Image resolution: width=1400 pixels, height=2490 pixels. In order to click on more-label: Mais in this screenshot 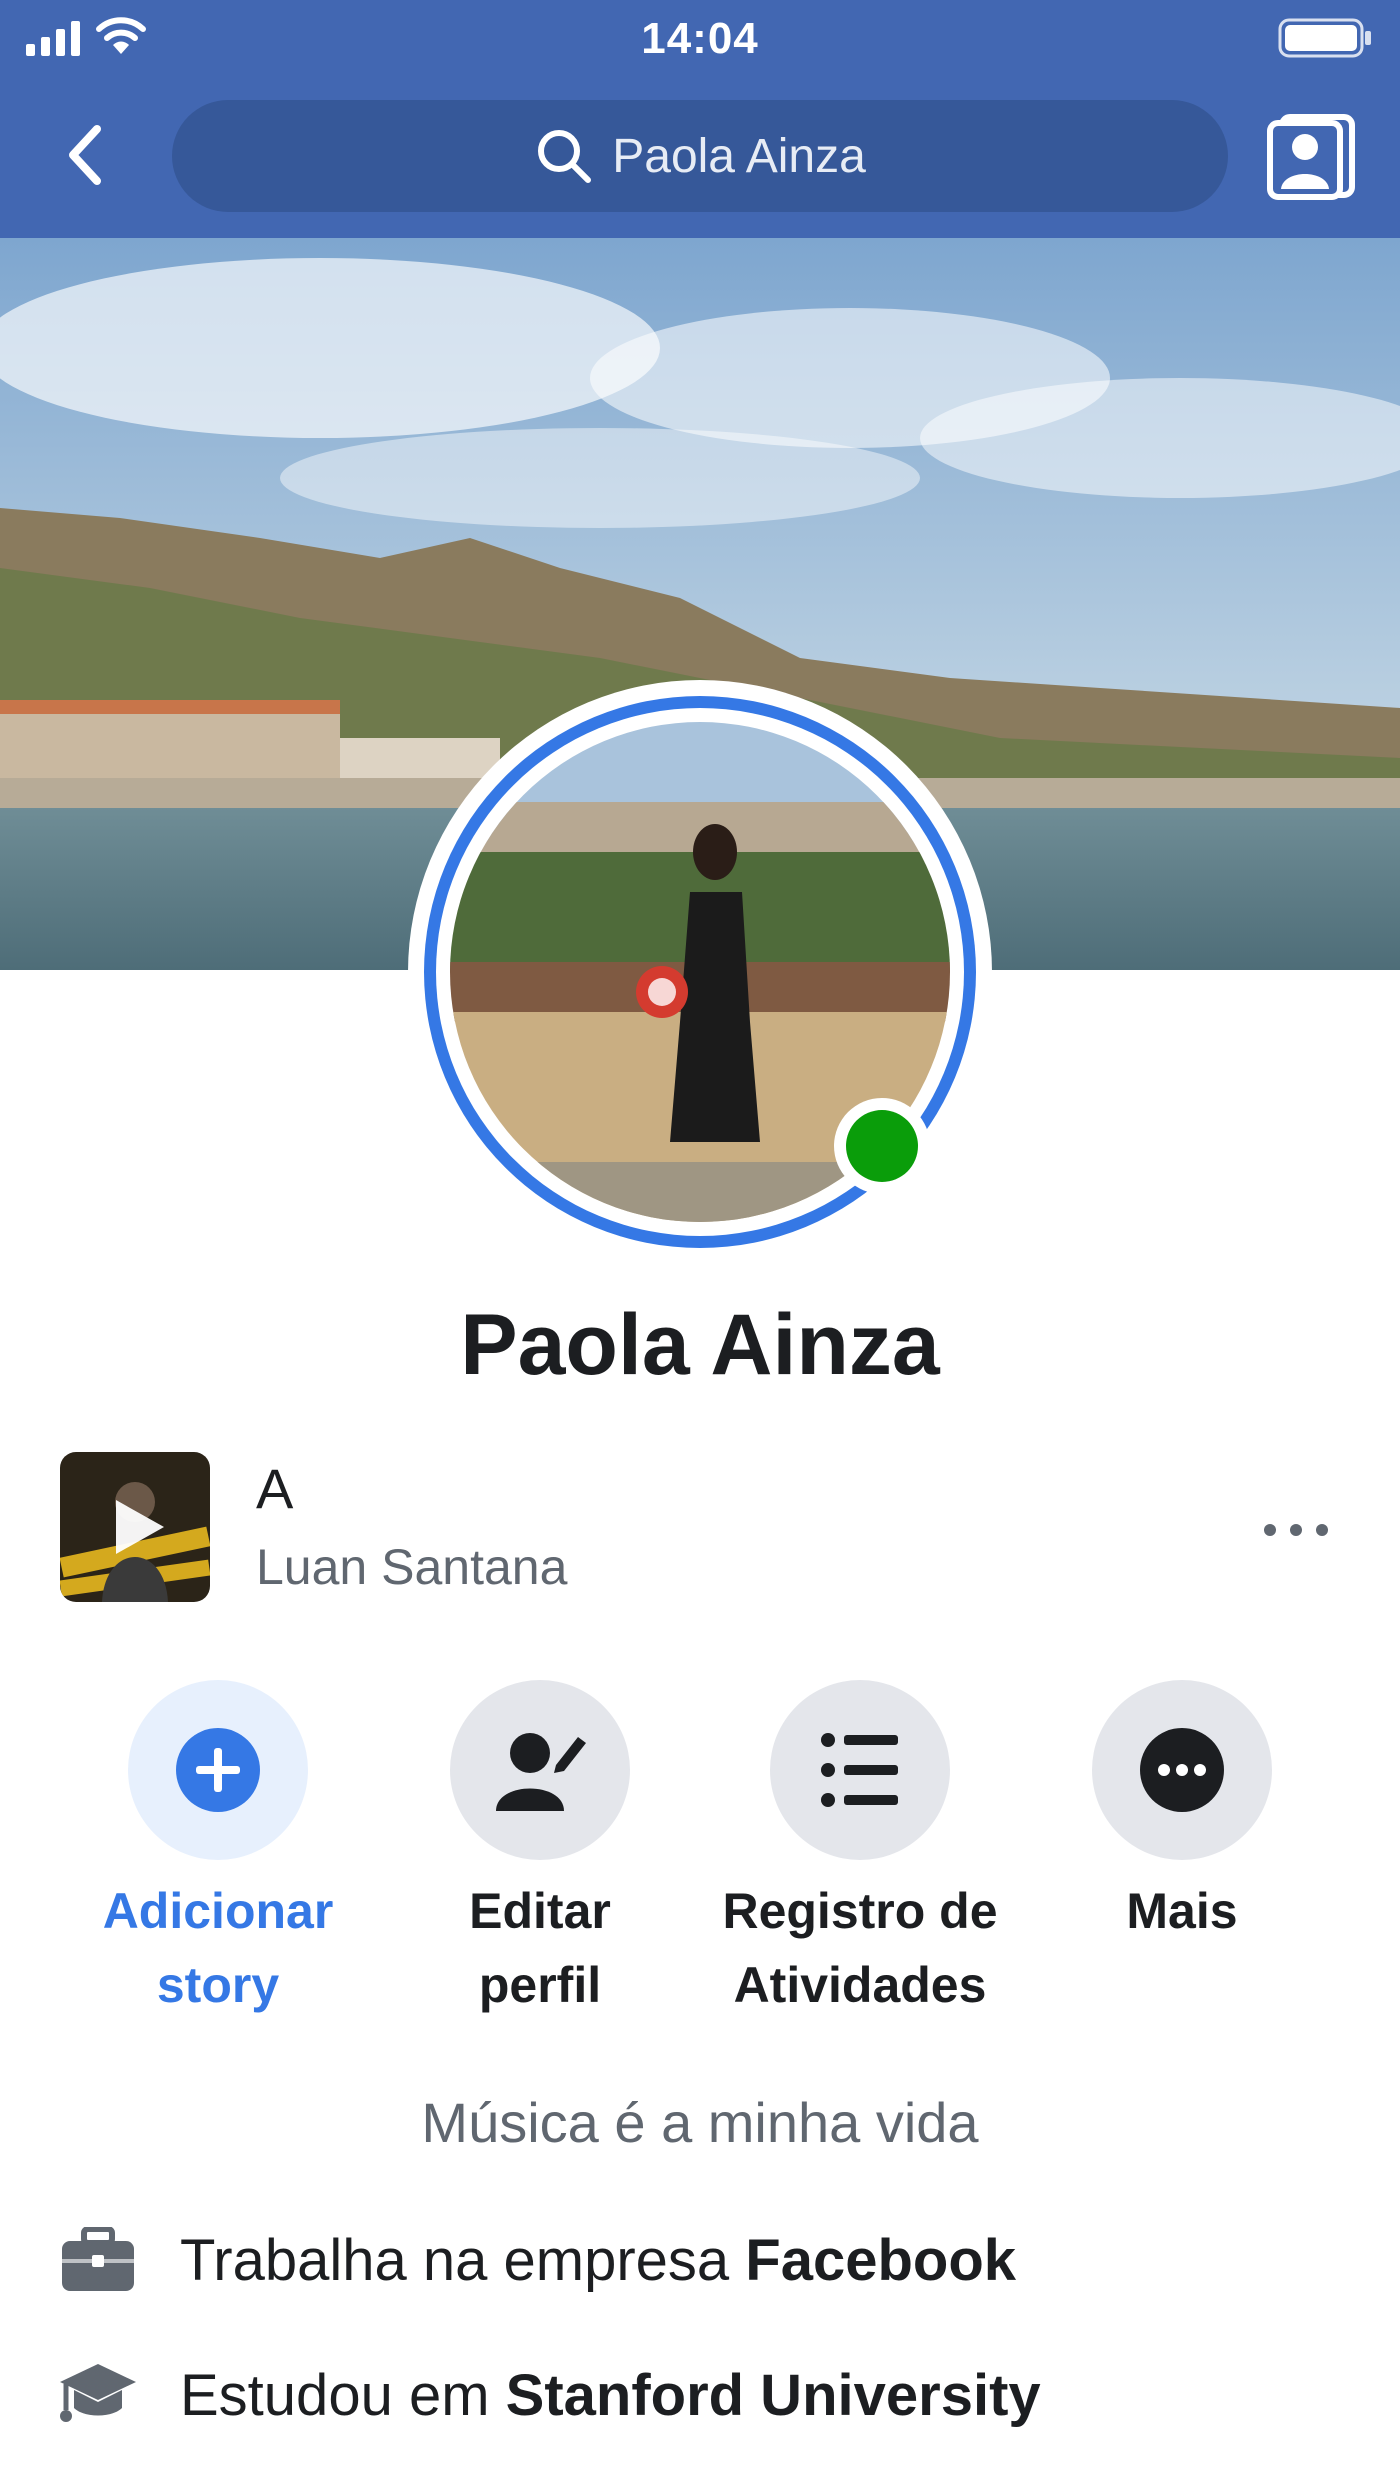, I will do `click(1182, 1911)`.